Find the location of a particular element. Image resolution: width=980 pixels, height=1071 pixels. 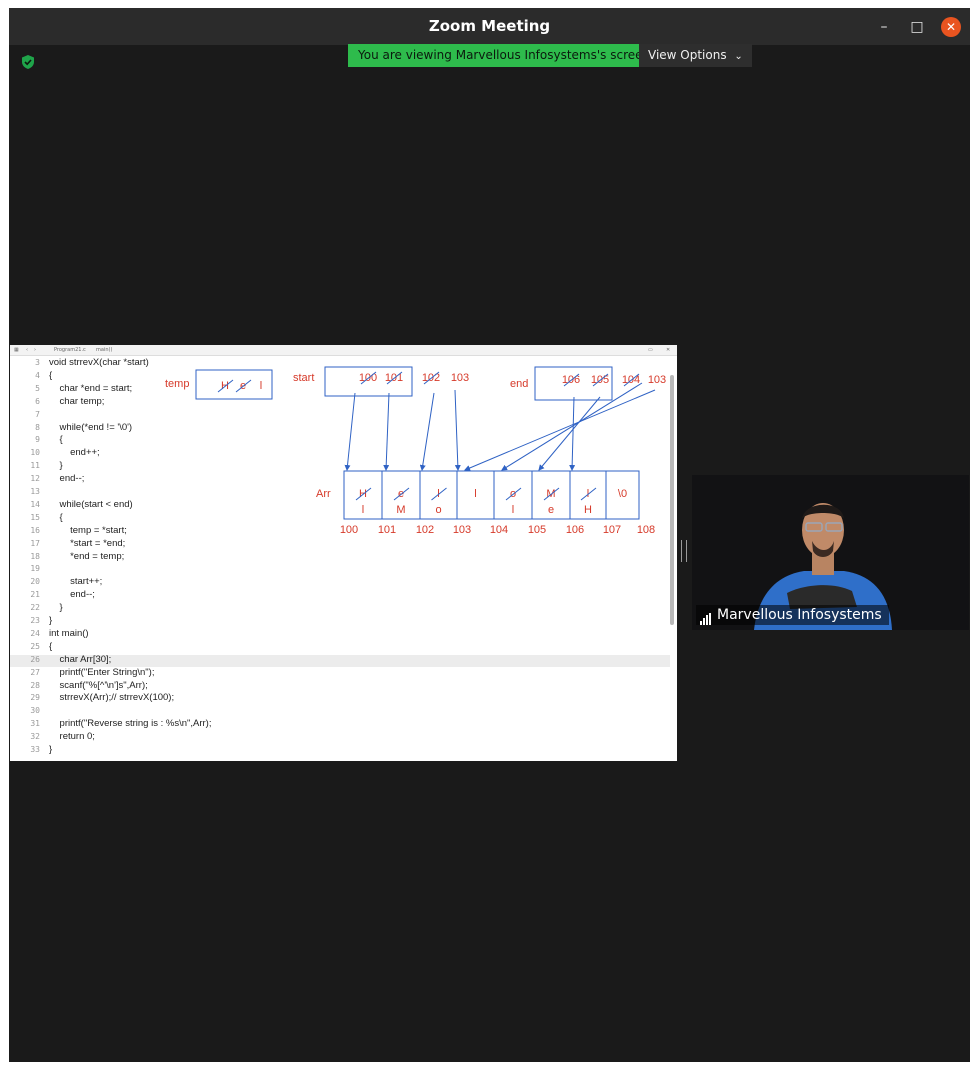

array-address: 107 is located at coordinates (612, 530).